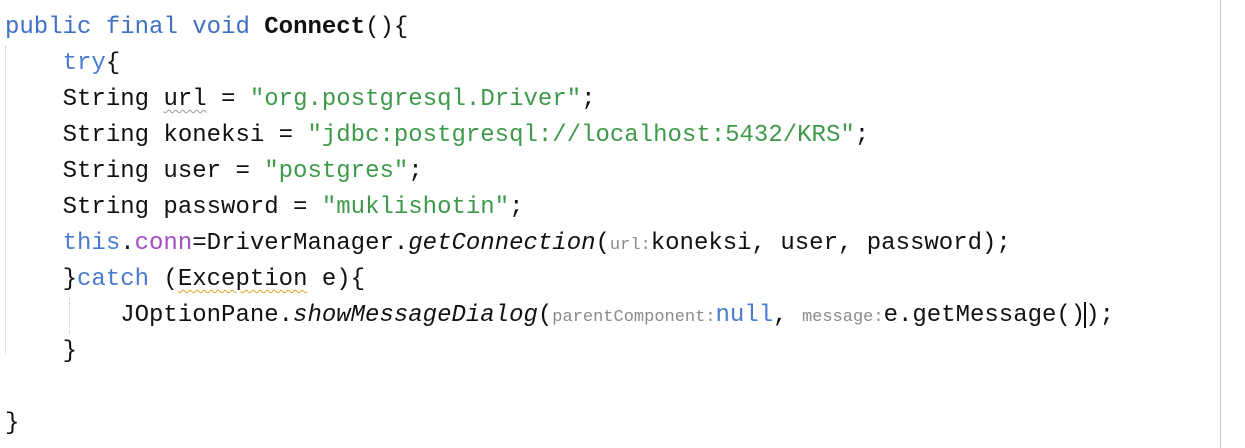 The height and width of the screenshot is (448, 1245). I want to click on code-line: public final void Connect(){, so click(206, 28).